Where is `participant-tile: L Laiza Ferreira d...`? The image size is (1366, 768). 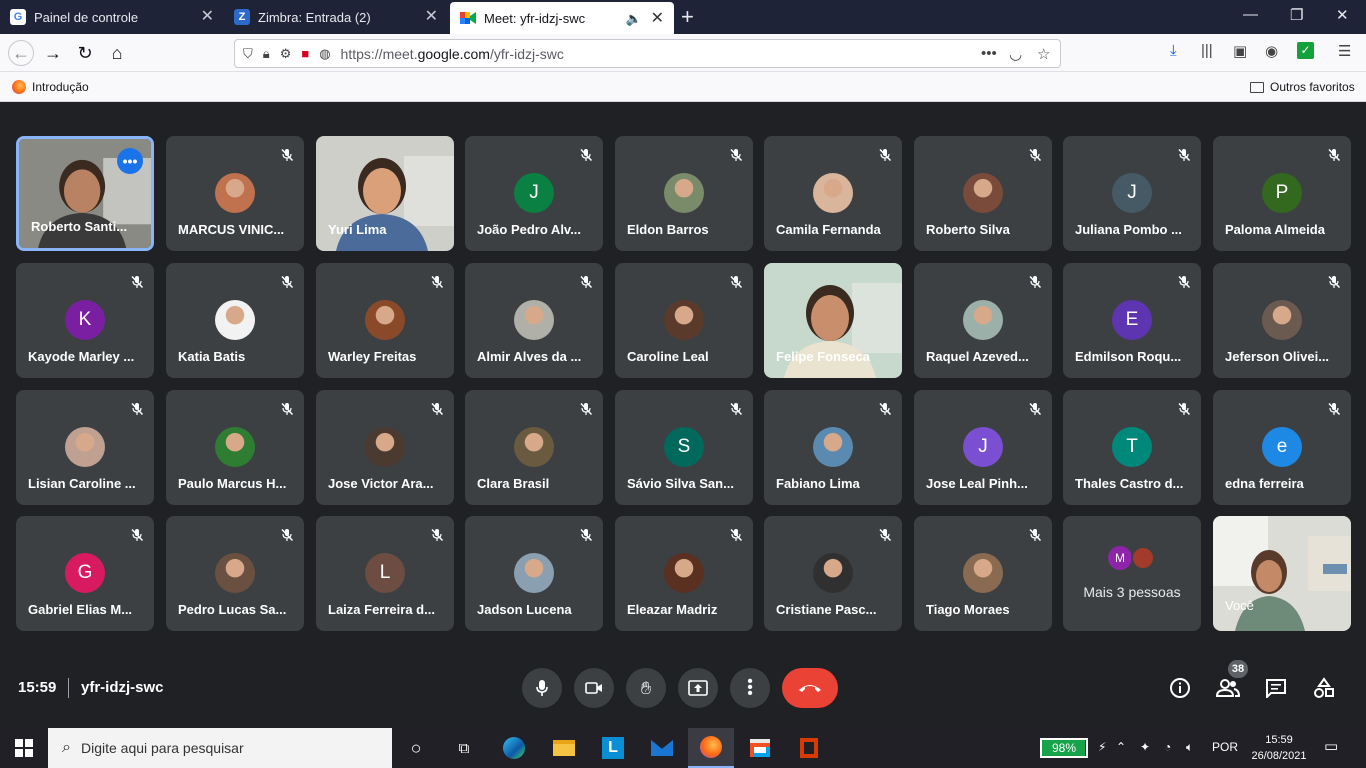 participant-tile: L Laiza Ferreira d... is located at coordinates (385, 573).